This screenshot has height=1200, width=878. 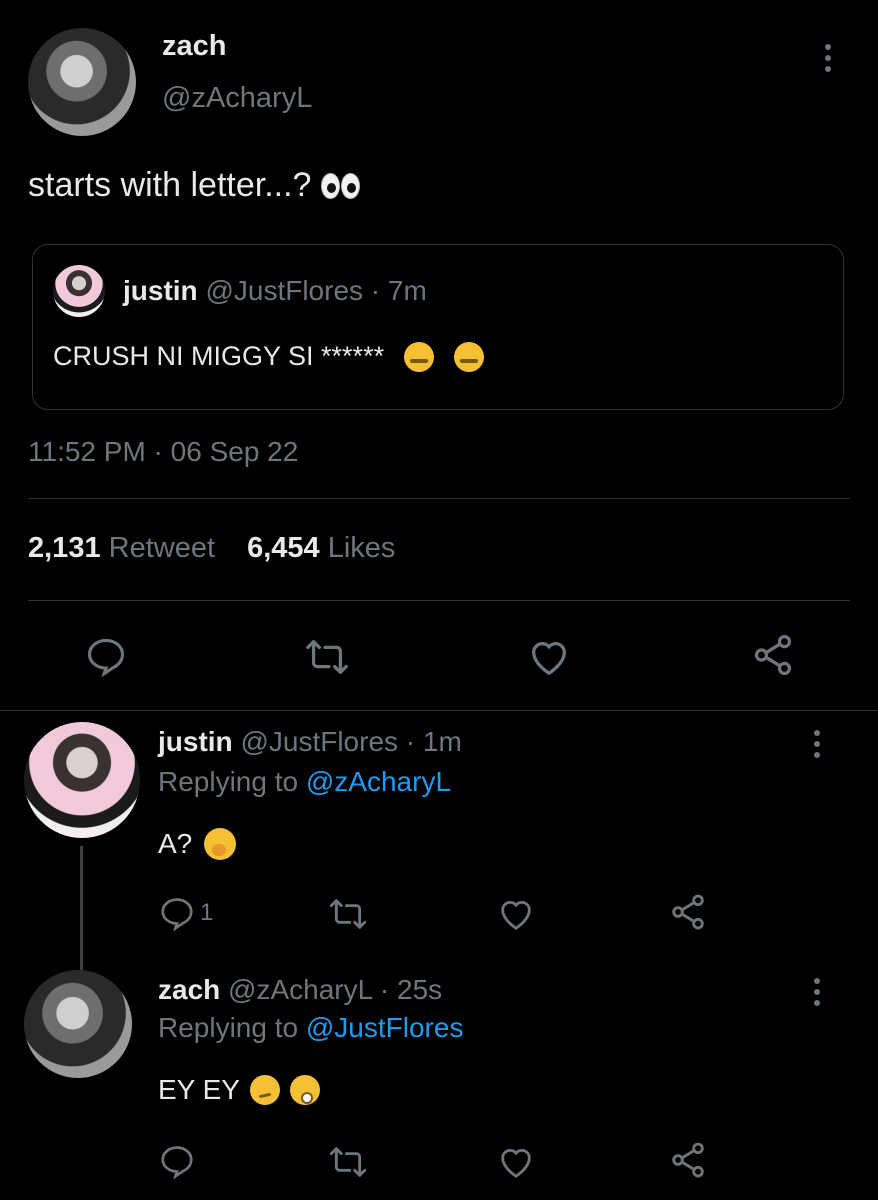 What do you see at coordinates (189, 989) in the screenshot?
I see `reply-2-author-name: zach` at bounding box center [189, 989].